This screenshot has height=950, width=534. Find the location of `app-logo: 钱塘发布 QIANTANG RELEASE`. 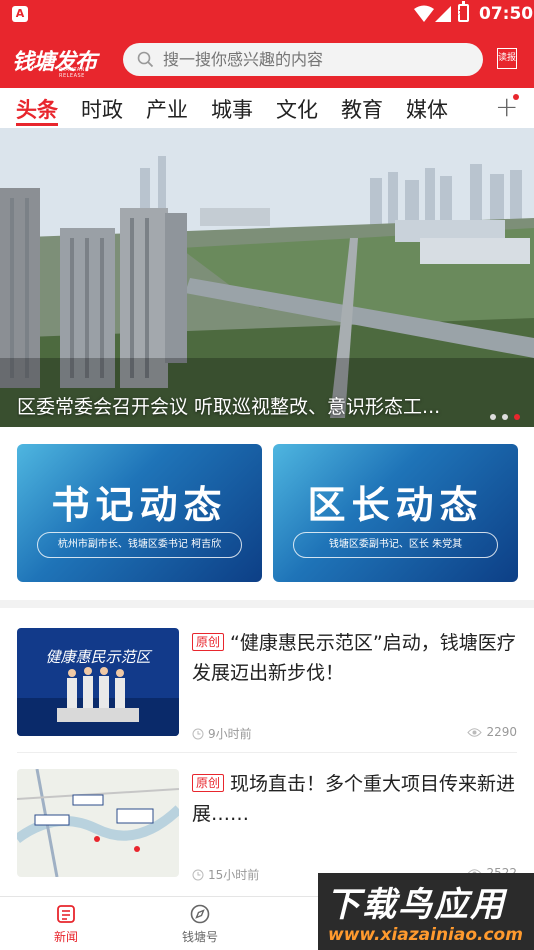

app-logo: 钱塘发布 QIANTANG RELEASE is located at coordinates (54, 61).